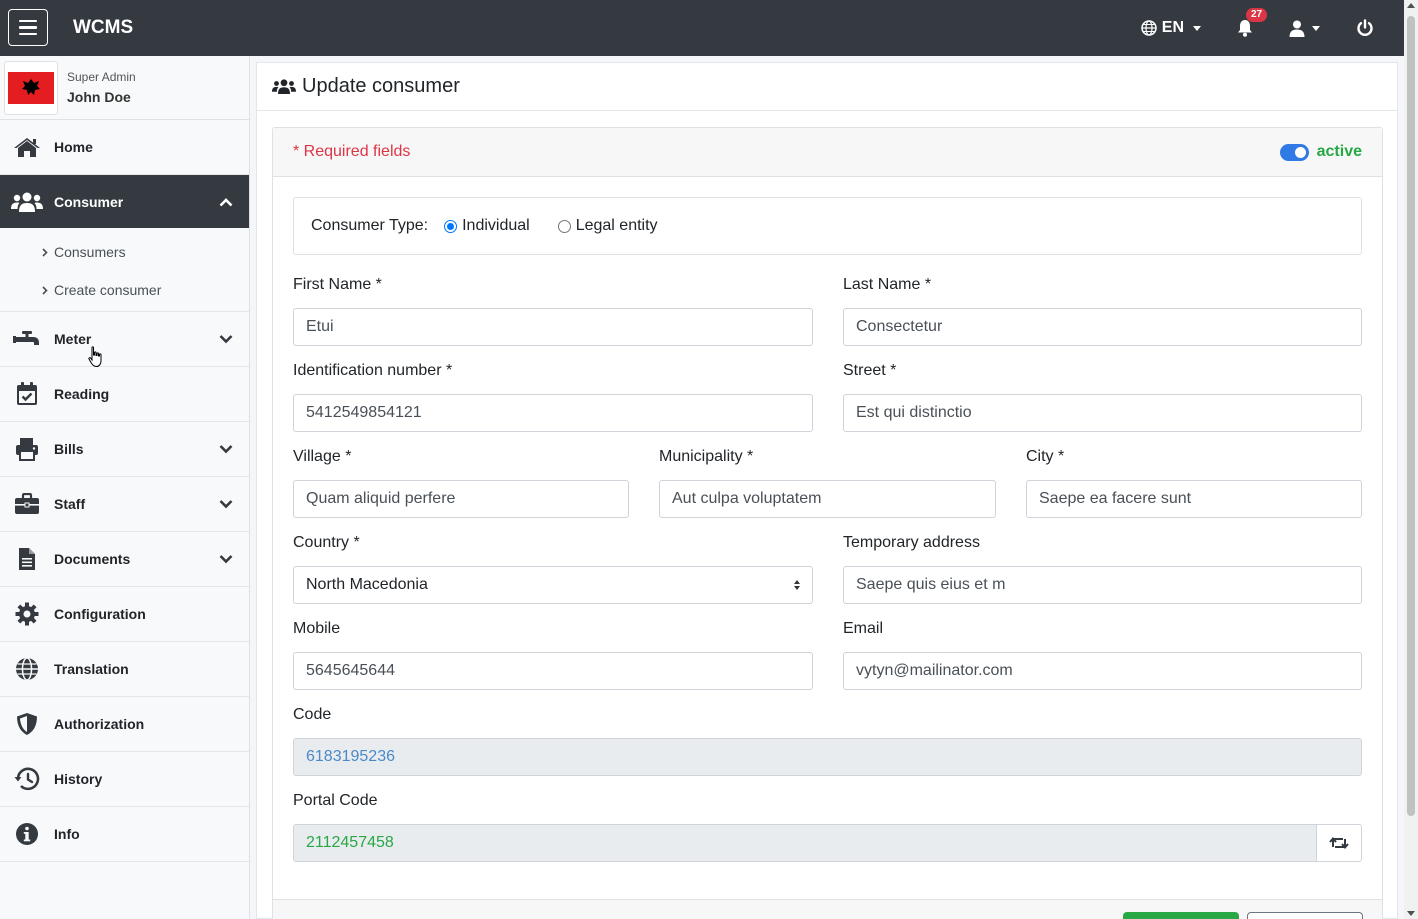 This screenshot has height=919, width=1418. What do you see at coordinates (1181, 915) in the screenshot?
I see `save-button` at bounding box center [1181, 915].